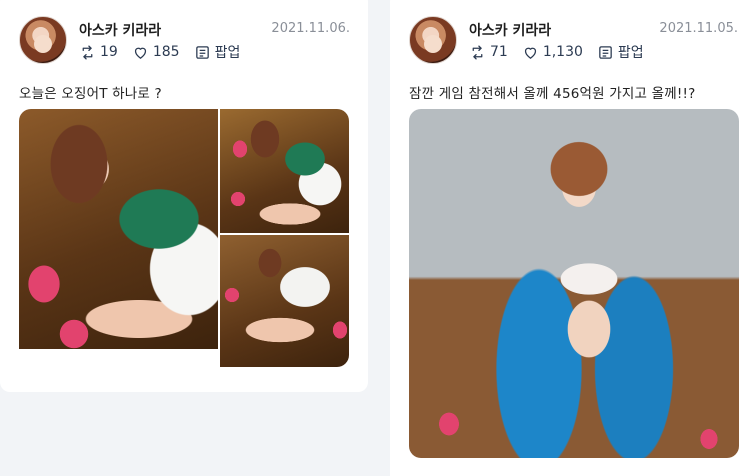 The image size is (756, 476). Describe the element at coordinates (552, 94) in the screenshot. I see `tweet-text: 잠깐 게임 참전해서 올께 456억원 가지고 올께!!?` at that location.